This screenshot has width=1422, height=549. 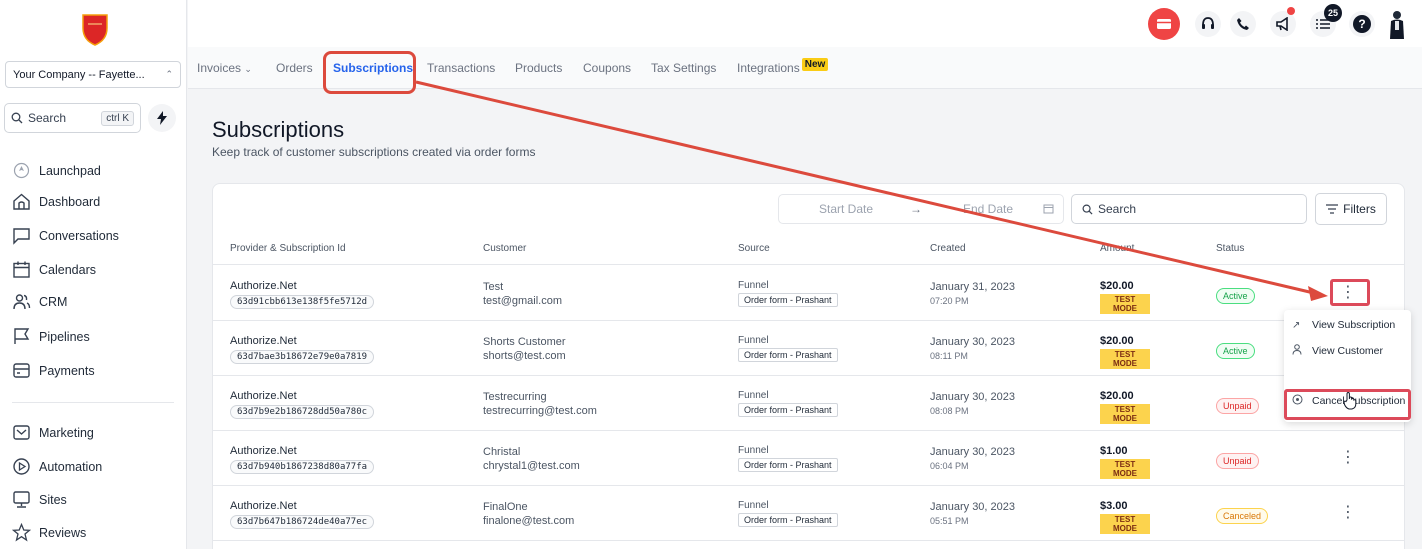 What do you see at coordinates (1048, 209) in the screenshot?
I see `calendar-icon` at bounding box center [1048, 209].